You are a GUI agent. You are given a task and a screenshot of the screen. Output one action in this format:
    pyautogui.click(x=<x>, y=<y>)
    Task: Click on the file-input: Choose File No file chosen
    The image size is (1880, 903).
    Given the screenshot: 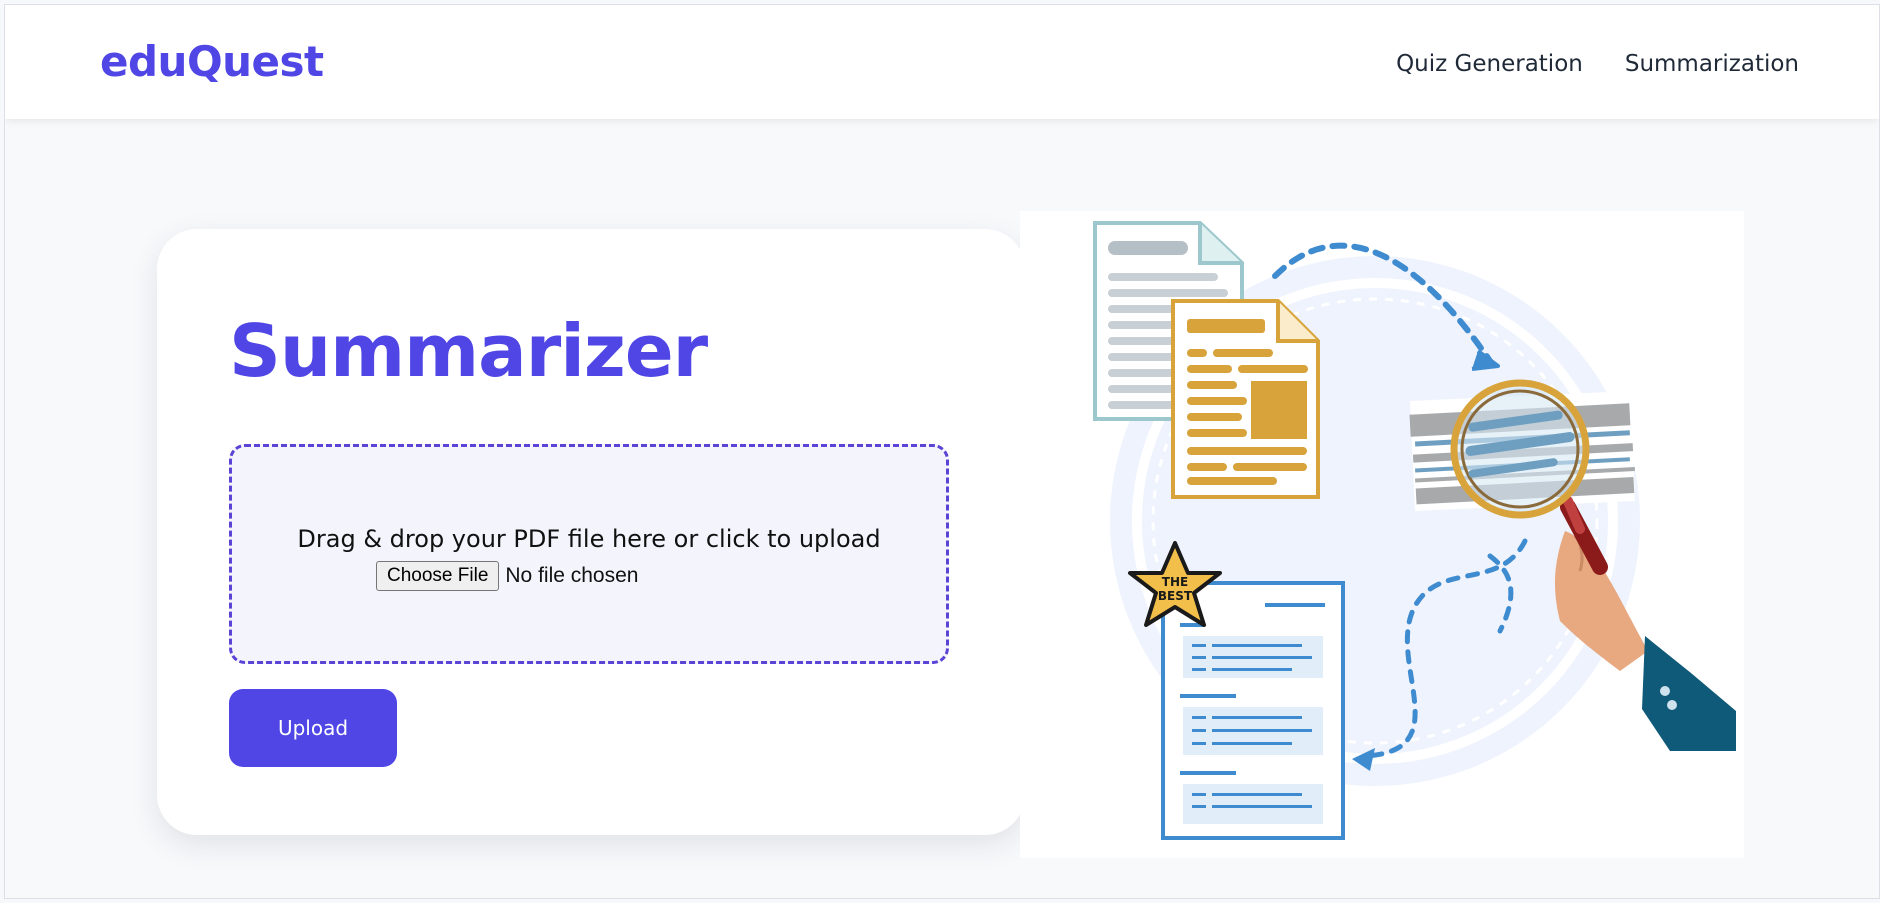 What is the action you would take?
    pyautogui.click(x=507, y=576)
    